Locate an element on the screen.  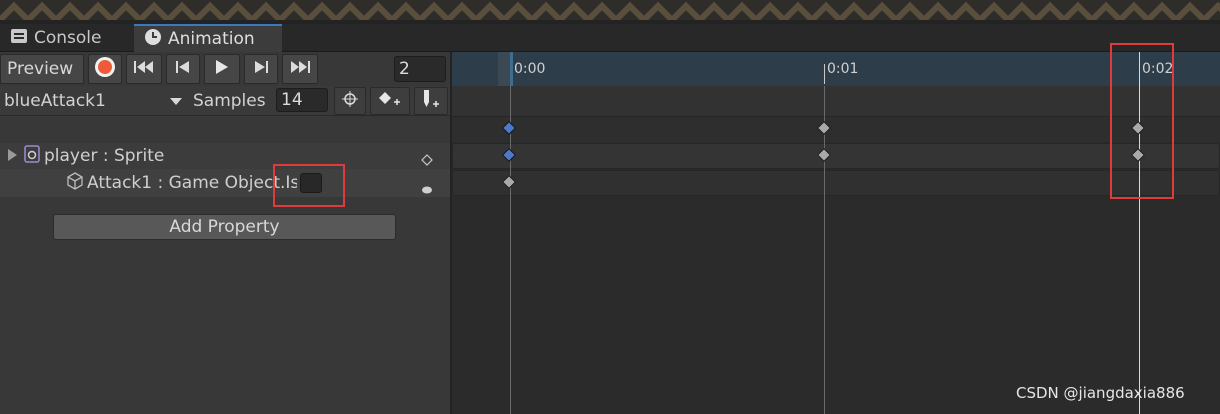
tab-animation: Animation is located at coordinates (208, 38).